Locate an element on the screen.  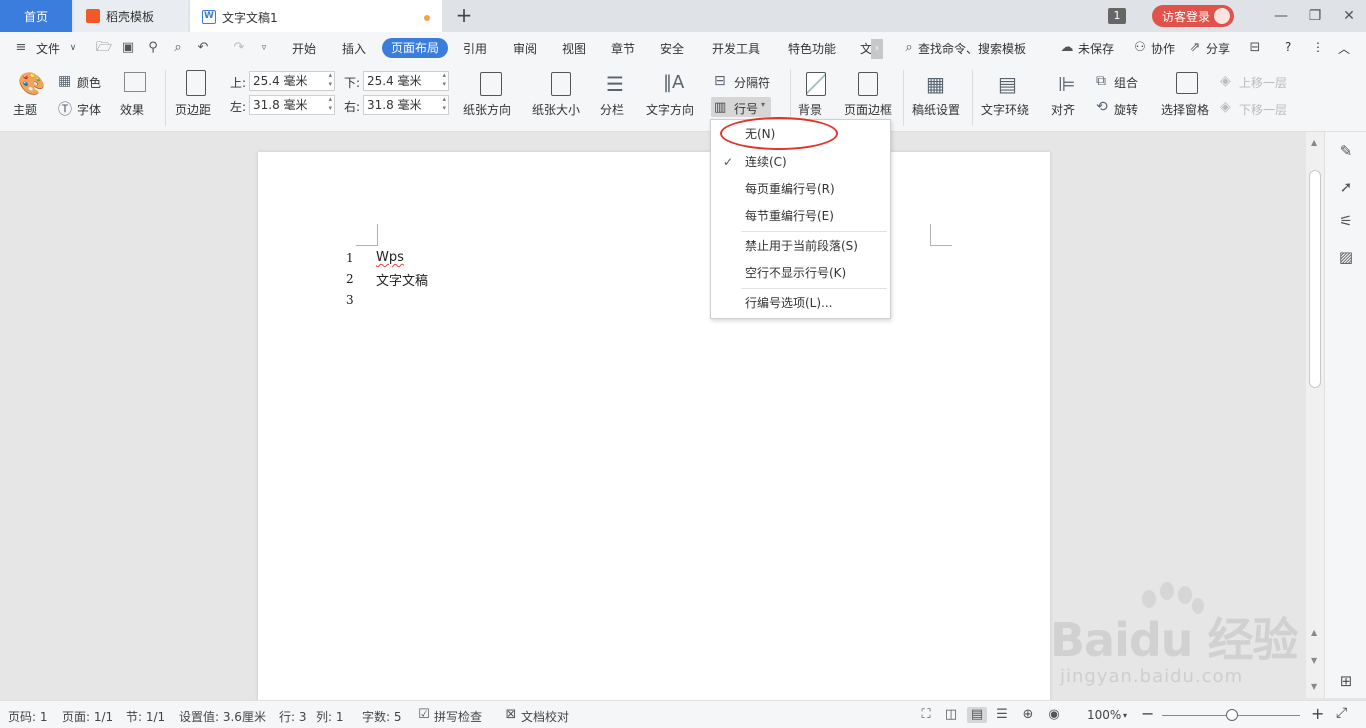
print-preview-icon: ⌕ is located at coordinates (178, 48).